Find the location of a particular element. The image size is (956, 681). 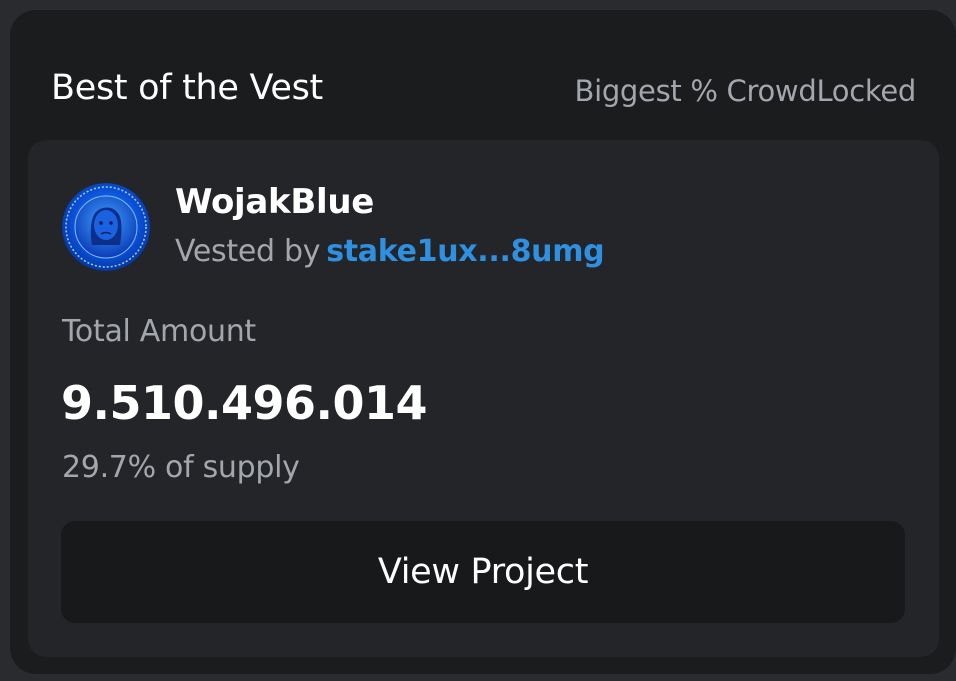

panel-title: Best of the Vest is located at coordinates (187, 88).